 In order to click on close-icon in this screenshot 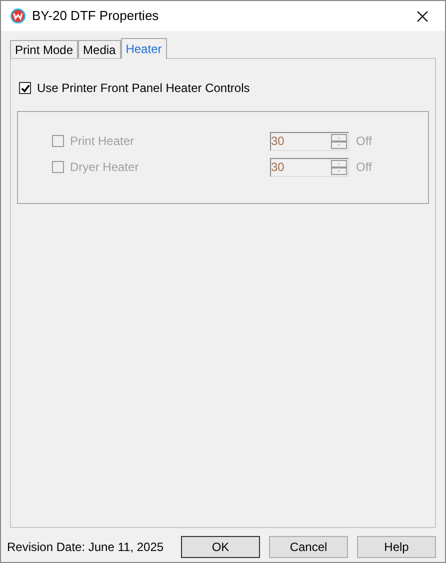, I will do `click(422, 16)`.